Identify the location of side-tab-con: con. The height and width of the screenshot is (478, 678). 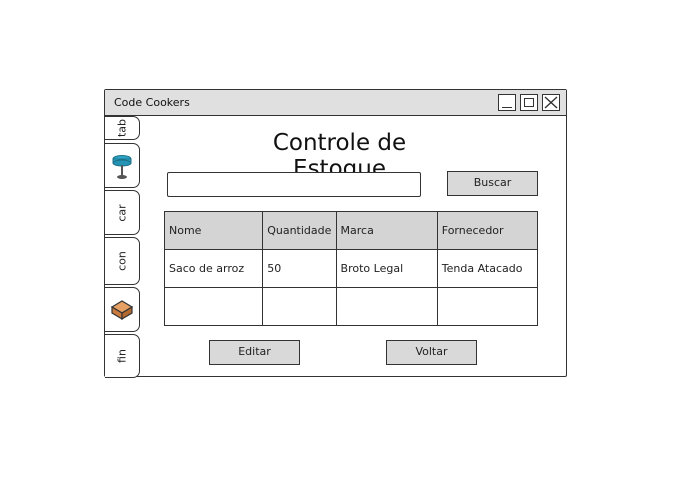
(122, 261).